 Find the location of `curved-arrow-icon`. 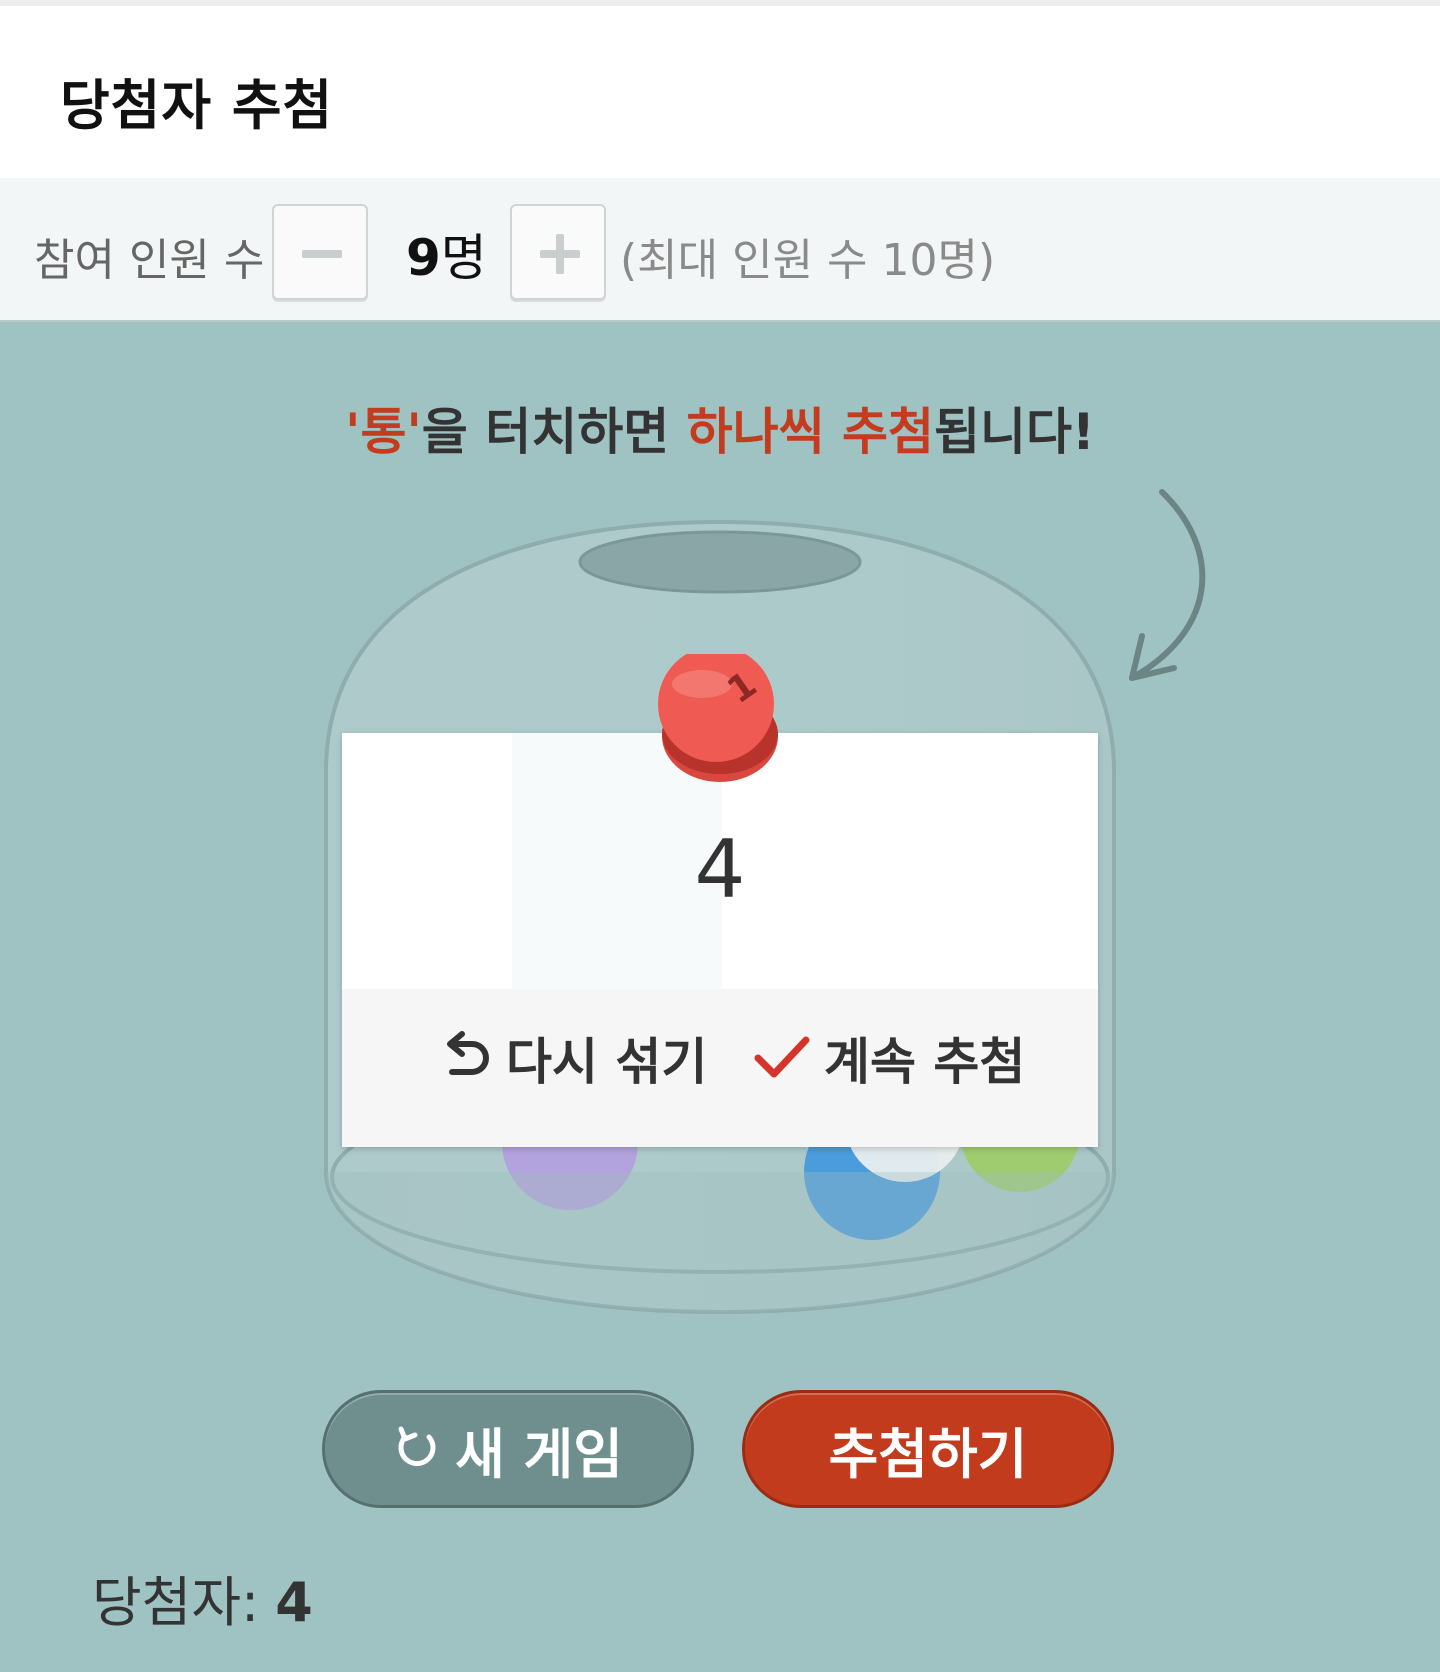

curved-arrow-icon is located at coordinates (1167, 585).